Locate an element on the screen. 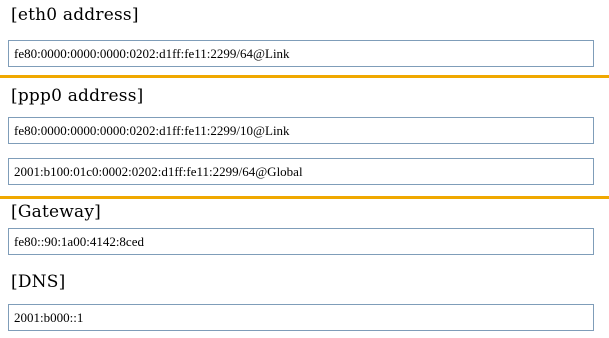  gateway-label: [Gateway] is located at coordinates (56, 212).